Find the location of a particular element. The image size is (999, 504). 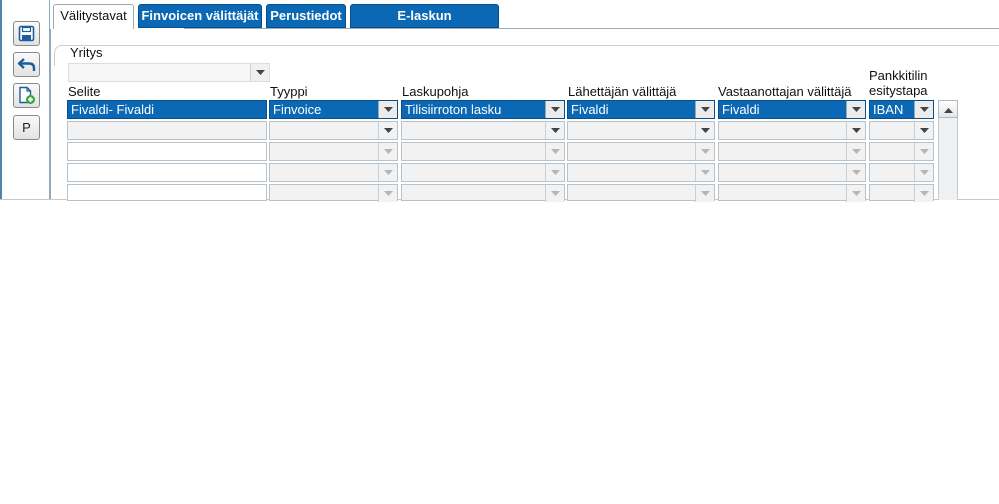

column-header-tyyppi: Tyyppi is located at coordinates (289, 91).